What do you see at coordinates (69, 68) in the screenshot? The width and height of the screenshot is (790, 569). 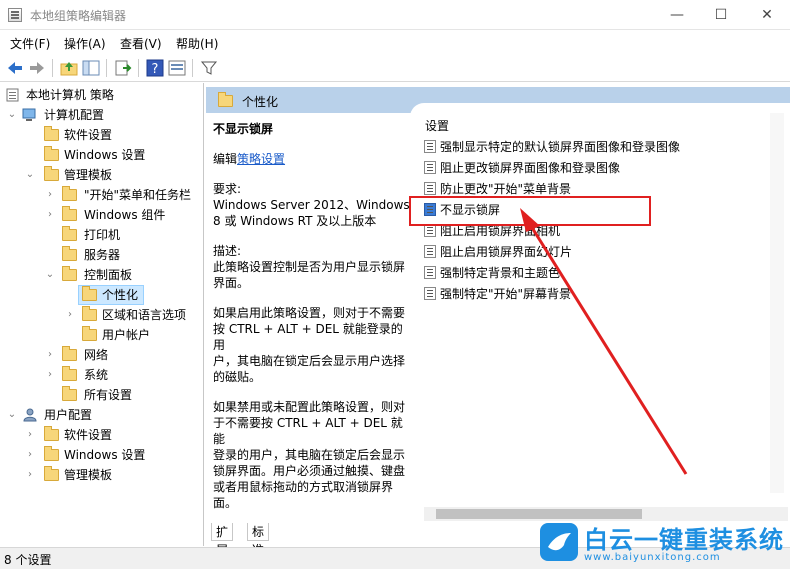 I see `up-folder-icon` at bounding box center [69, 68].